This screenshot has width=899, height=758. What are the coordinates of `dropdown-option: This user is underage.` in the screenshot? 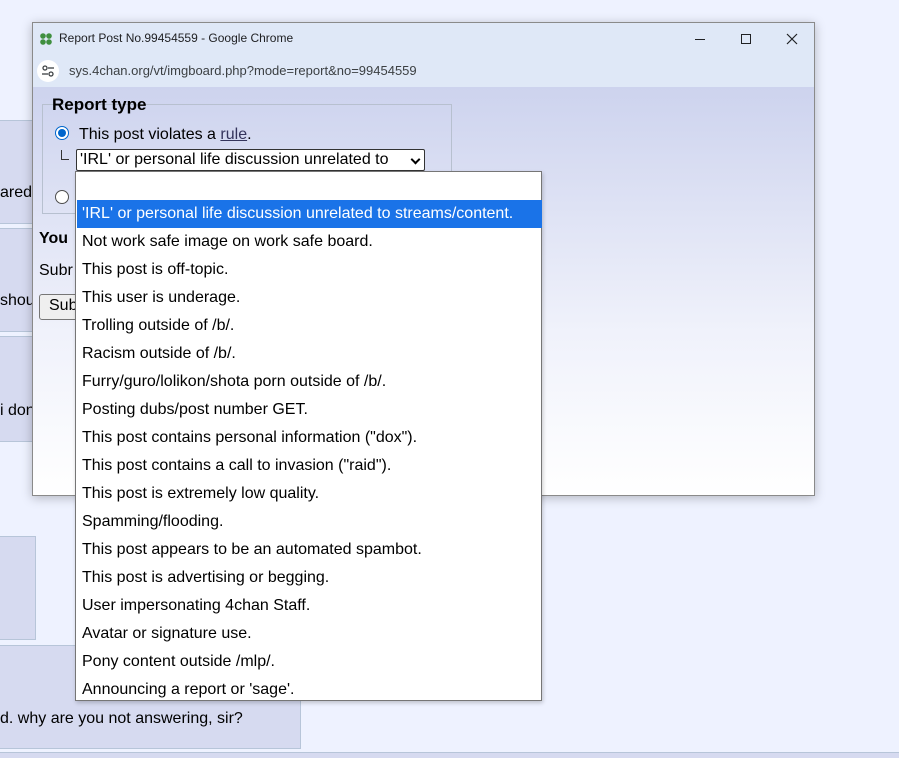 It's located at (309, 298).